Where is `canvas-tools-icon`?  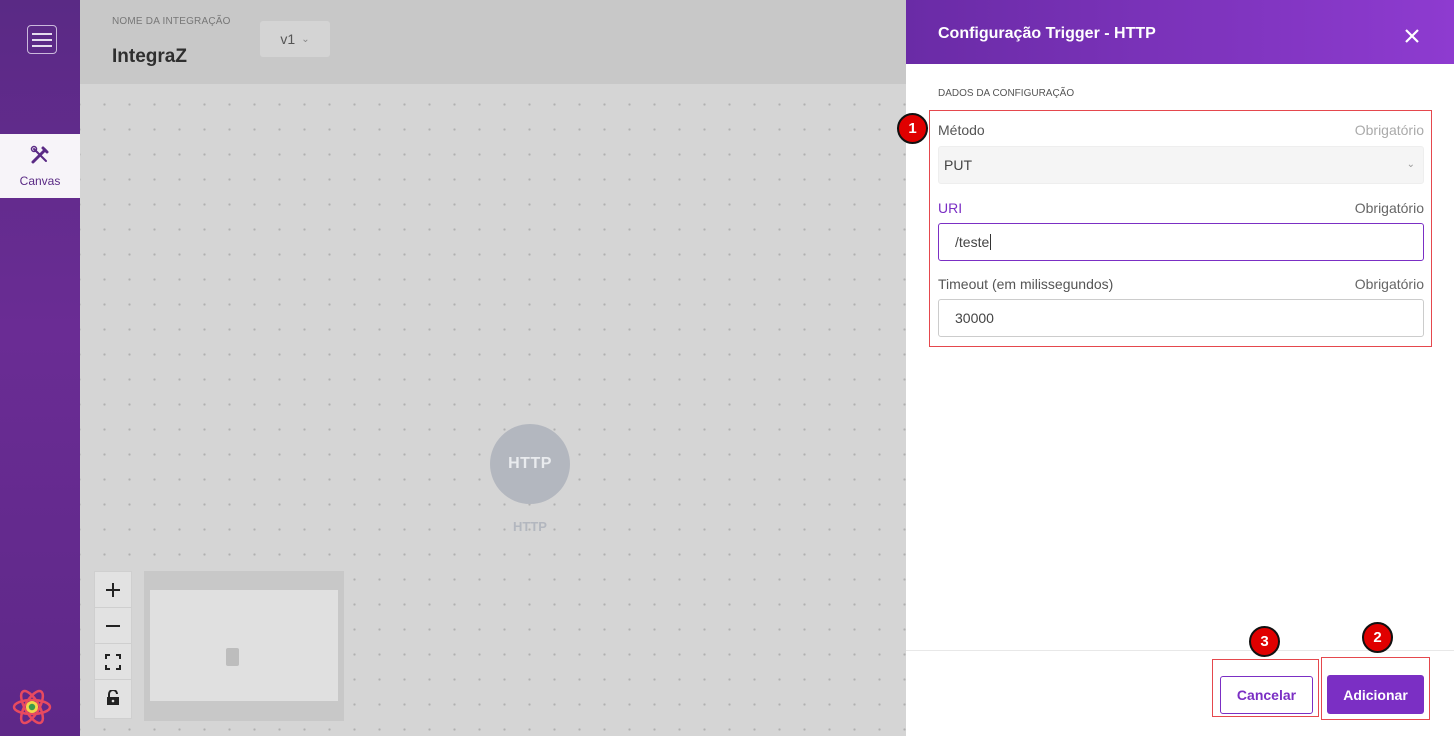 canvas-tools-icon is located at coordinates (40, 157).